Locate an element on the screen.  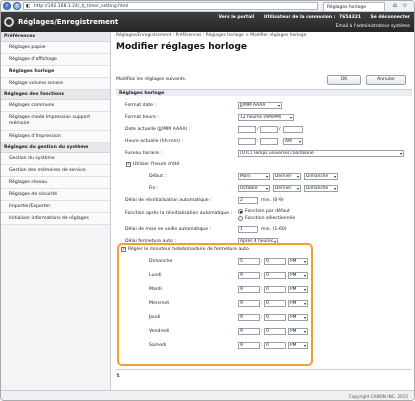
ok-button: OK is located at coordinates (344, 80).